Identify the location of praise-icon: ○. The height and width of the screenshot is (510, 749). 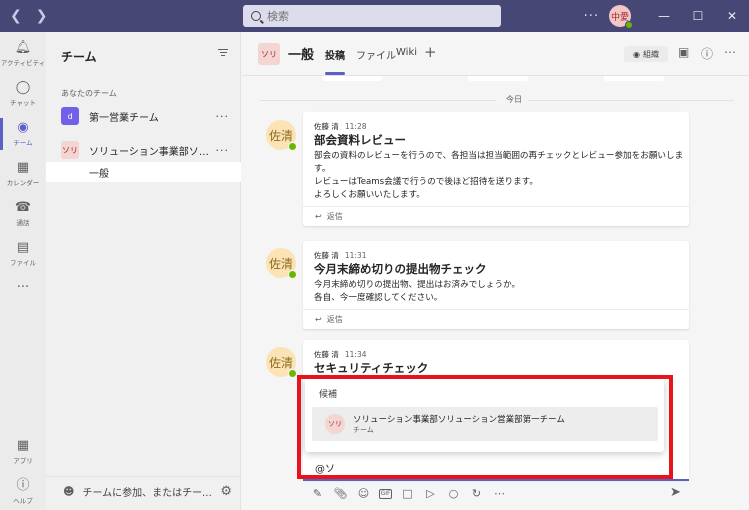
(453, 493).